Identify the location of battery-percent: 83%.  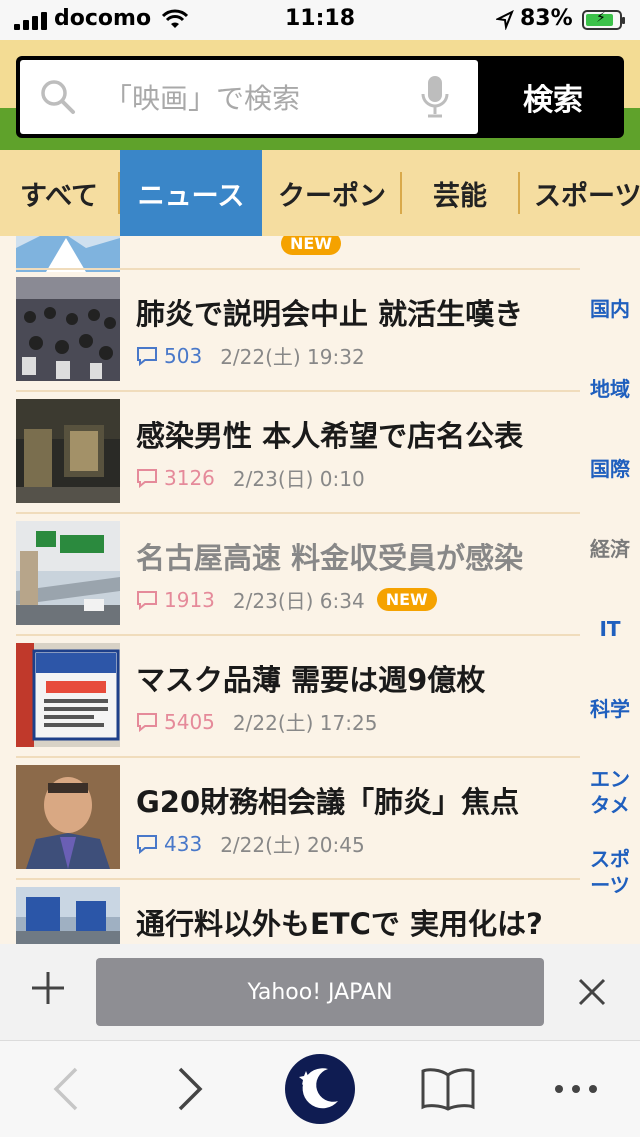
(546, 18).